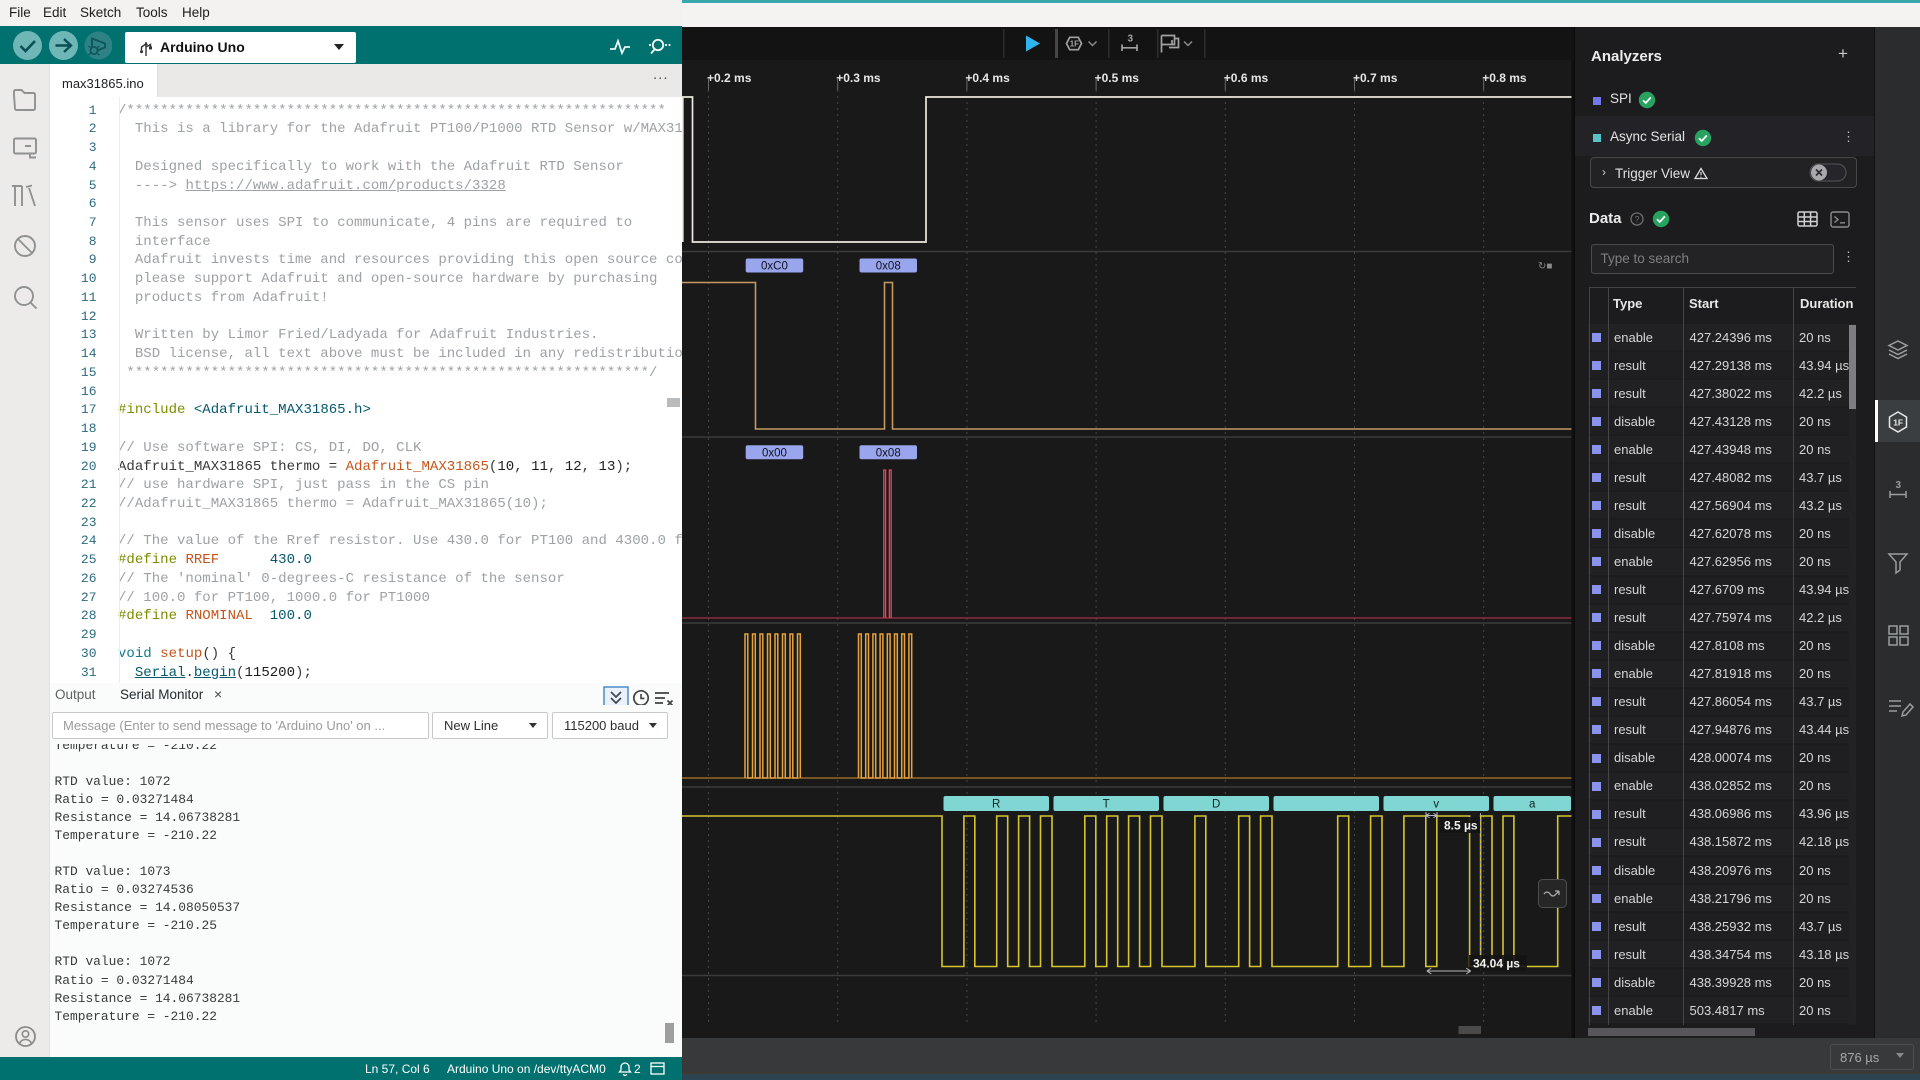 This screenshot has height=1080, width=1920. I want to click on svg-text: +0.7 ms, so click(1375, 78).